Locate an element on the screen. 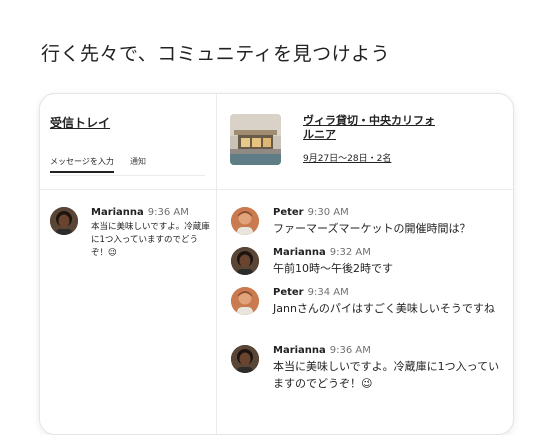  page-headline: 行く先々で、コミュニティを見つけよう is located at coordinates (216, 54).